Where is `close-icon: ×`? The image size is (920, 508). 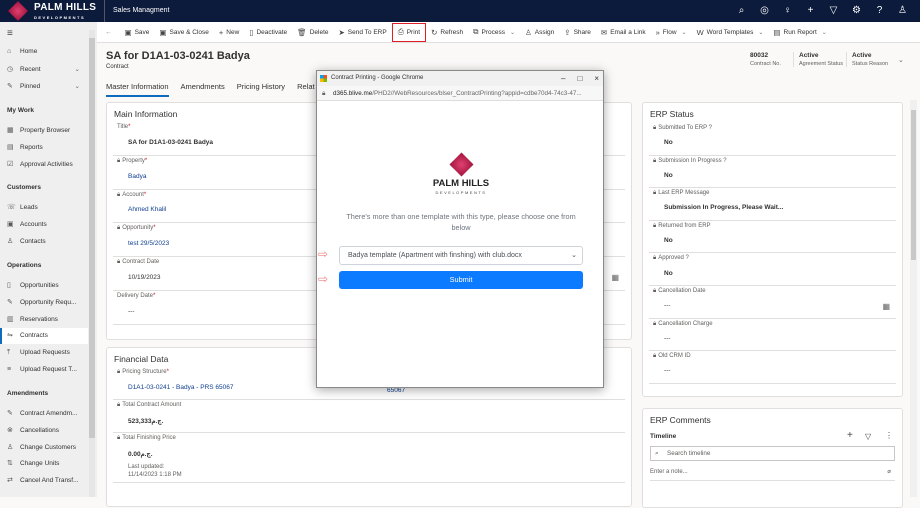 close-icon: × is located at coordinates (596, 78).